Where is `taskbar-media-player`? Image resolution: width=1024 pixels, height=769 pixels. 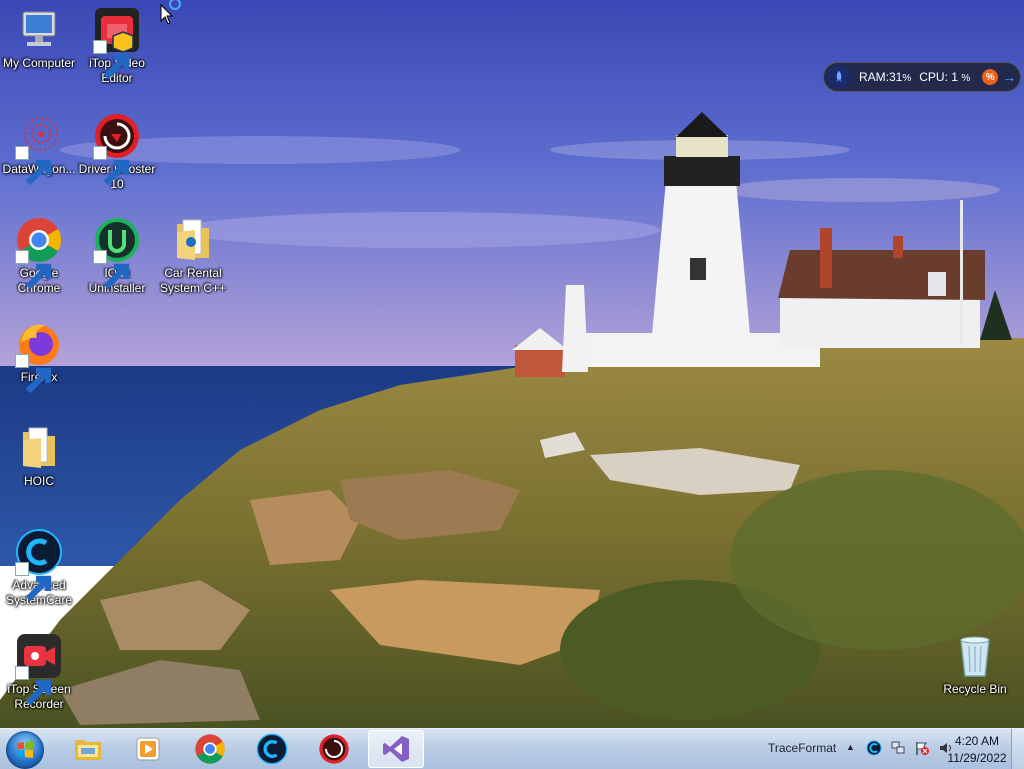 taskbar-media-player is located at coordinates (148, 749).